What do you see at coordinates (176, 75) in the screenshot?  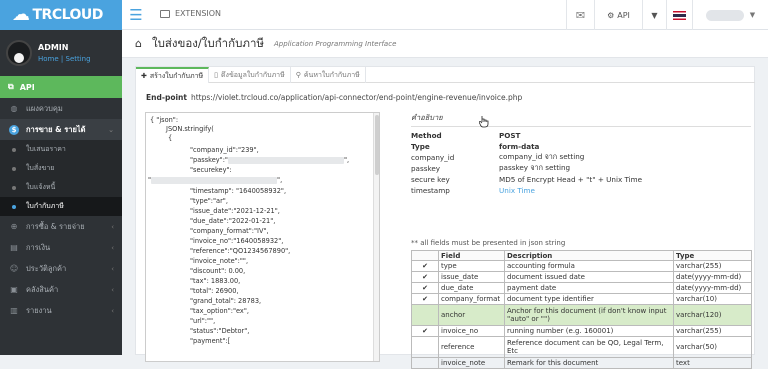 I see `tab-label: สร้างใบกำกับภาษี` at bounding box center [176, 75].